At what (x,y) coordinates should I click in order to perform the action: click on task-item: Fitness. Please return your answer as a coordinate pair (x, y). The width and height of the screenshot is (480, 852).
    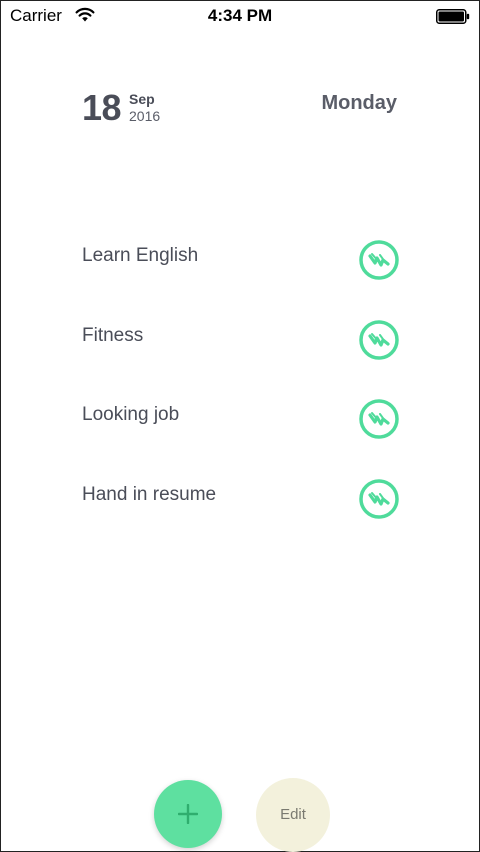
    Looking at the image, I should click on (242, 359).